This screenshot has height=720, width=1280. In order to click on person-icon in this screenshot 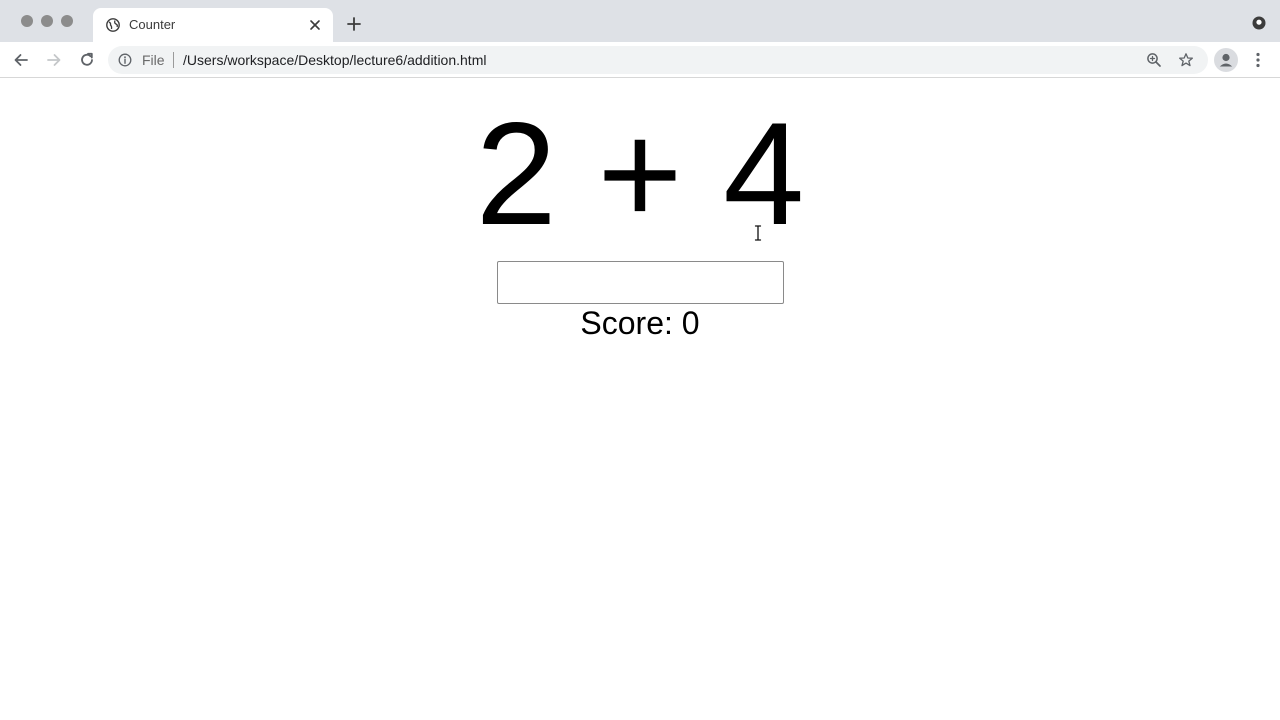, I will do `click(1226, 60)`.